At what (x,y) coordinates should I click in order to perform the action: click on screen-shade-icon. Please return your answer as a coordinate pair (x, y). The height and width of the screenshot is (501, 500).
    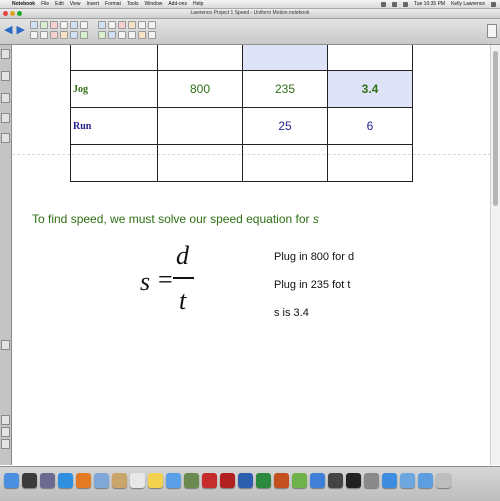
    Looking at the image, I should click on (64, 35).